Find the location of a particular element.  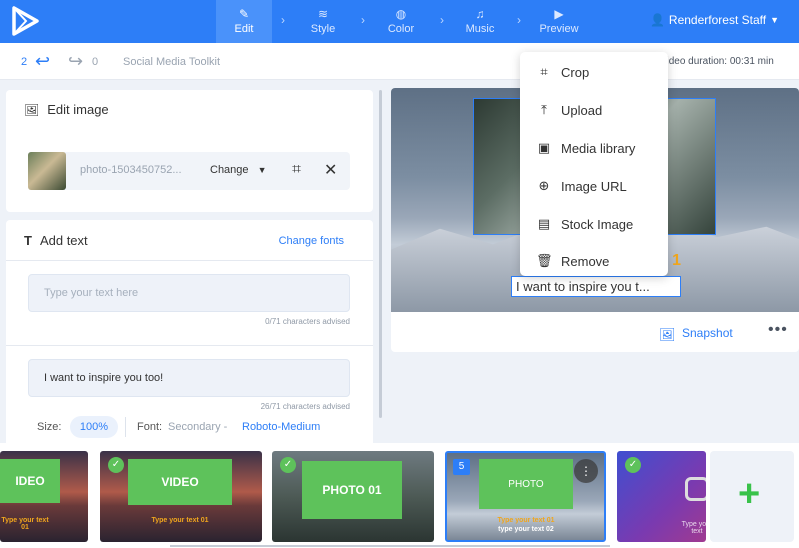

menu-item-crop: ⌗ Crop is located at coordinates (594, 72).